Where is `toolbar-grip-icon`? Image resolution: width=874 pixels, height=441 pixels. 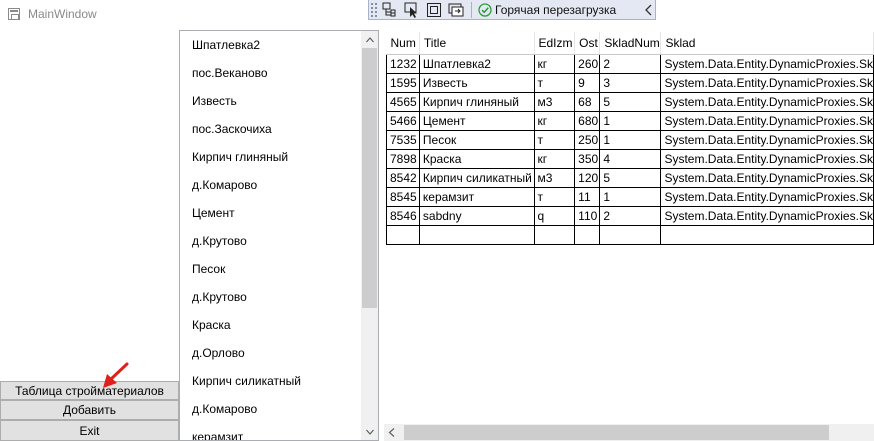
toolbar-grip-icon is located at coordinates (374, 9).